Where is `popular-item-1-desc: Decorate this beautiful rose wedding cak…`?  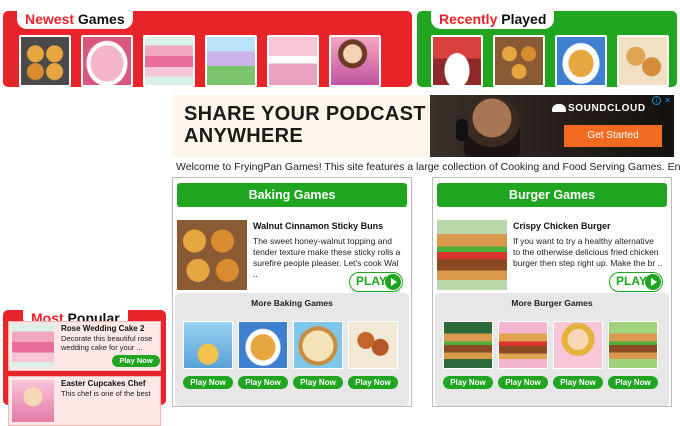
popular-item-1-desc: Decorate this beautiful rose wedding cak… is located at coordinates (107, 343).